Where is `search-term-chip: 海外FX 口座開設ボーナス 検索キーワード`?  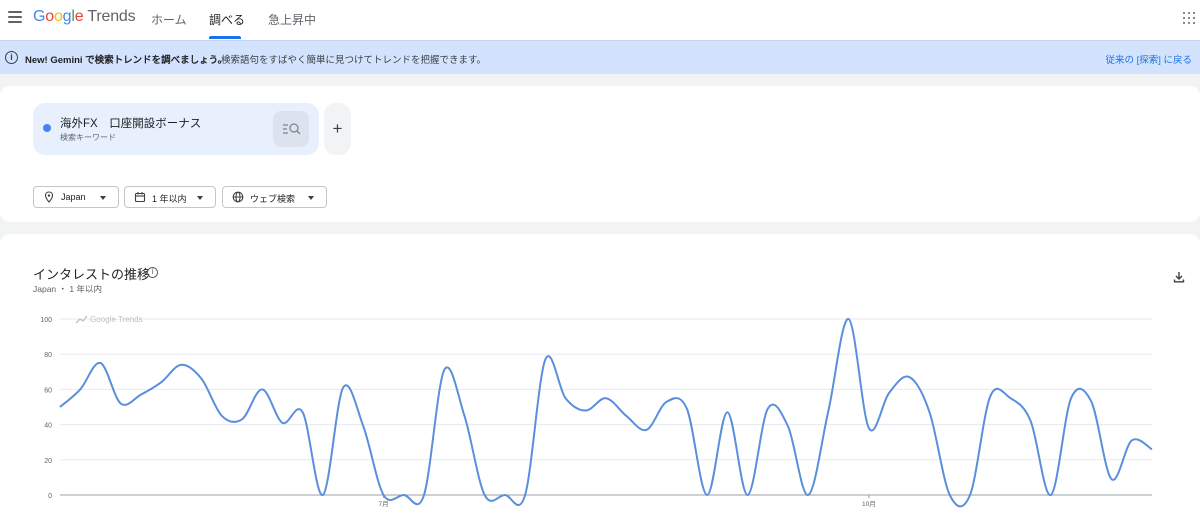 search-term-chip: 海外FX 口座開設ボーナス 検索キーワード is located at coordinates (176, 129).